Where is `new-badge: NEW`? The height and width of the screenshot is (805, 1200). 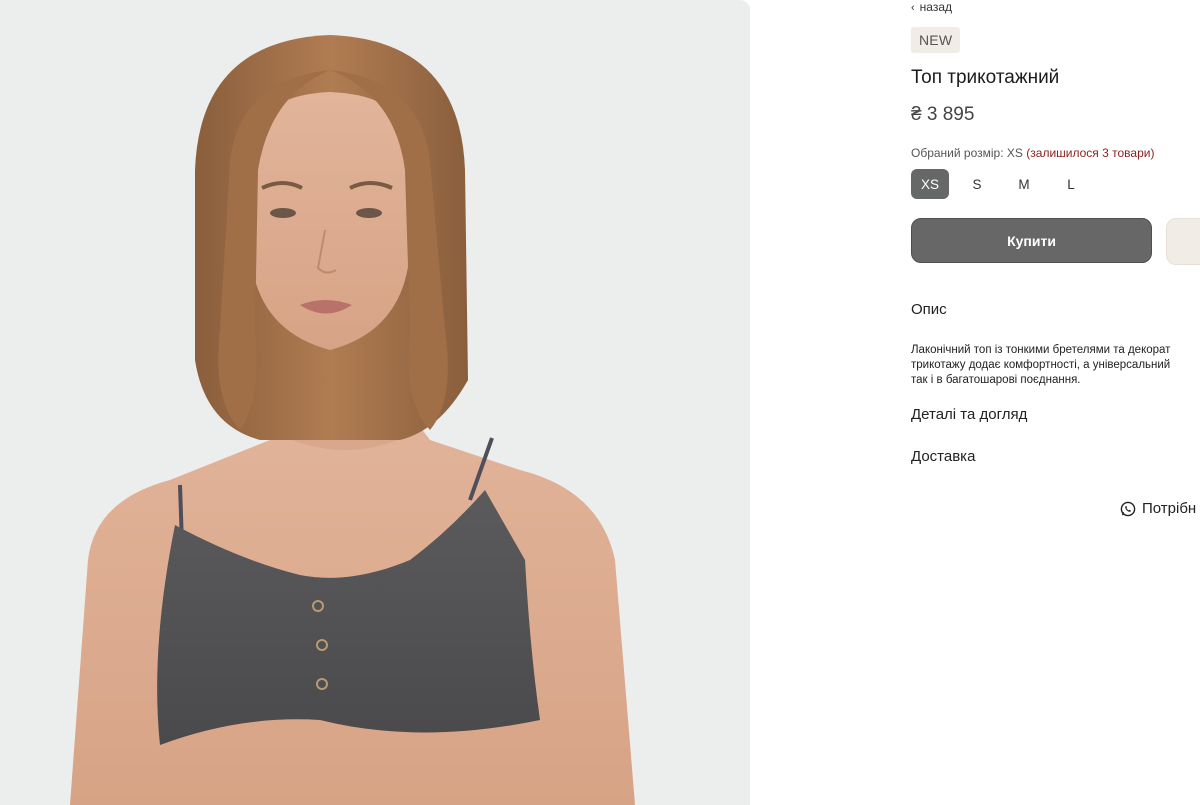
new-badge: NEW is located at coordinates (936, 40).